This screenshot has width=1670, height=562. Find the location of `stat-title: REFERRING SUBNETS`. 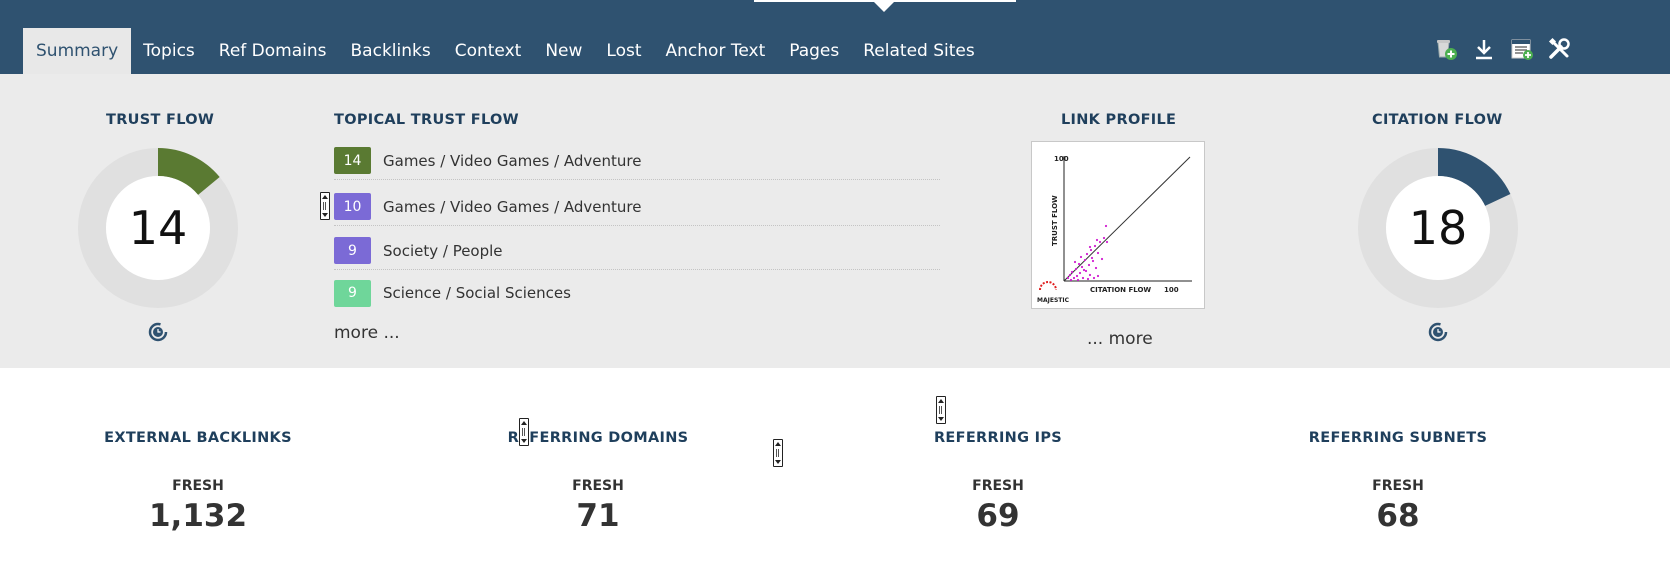

stat-title: REFERRING SUBNETS is located at coordinates (1398, 438).